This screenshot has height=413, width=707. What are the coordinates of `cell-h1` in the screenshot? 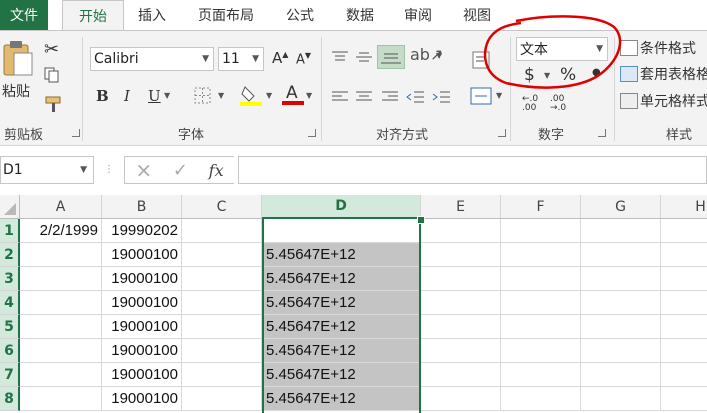 It's located at (684, 231).